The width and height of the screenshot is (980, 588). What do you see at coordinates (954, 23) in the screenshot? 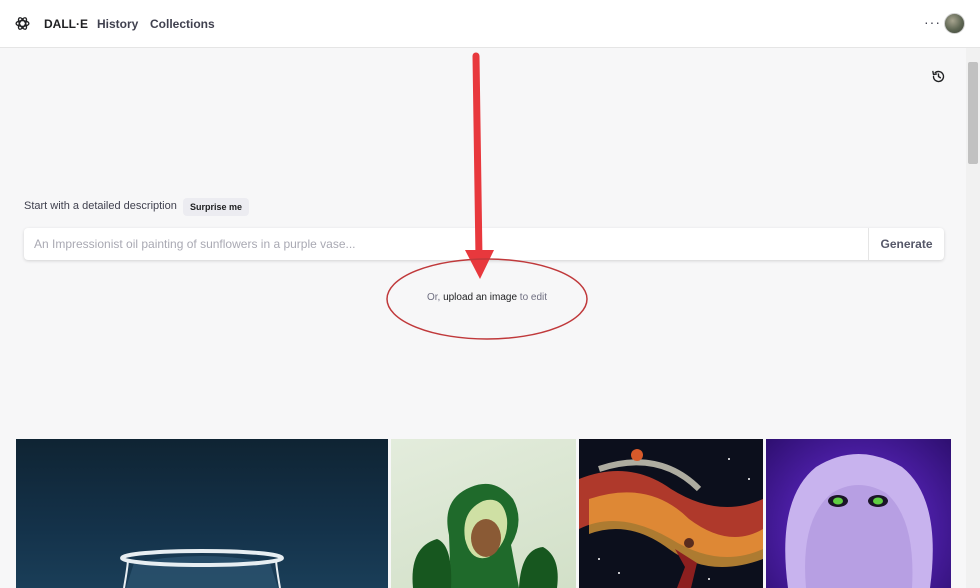
I see `user-avatar` at bounding box center [954, 23].